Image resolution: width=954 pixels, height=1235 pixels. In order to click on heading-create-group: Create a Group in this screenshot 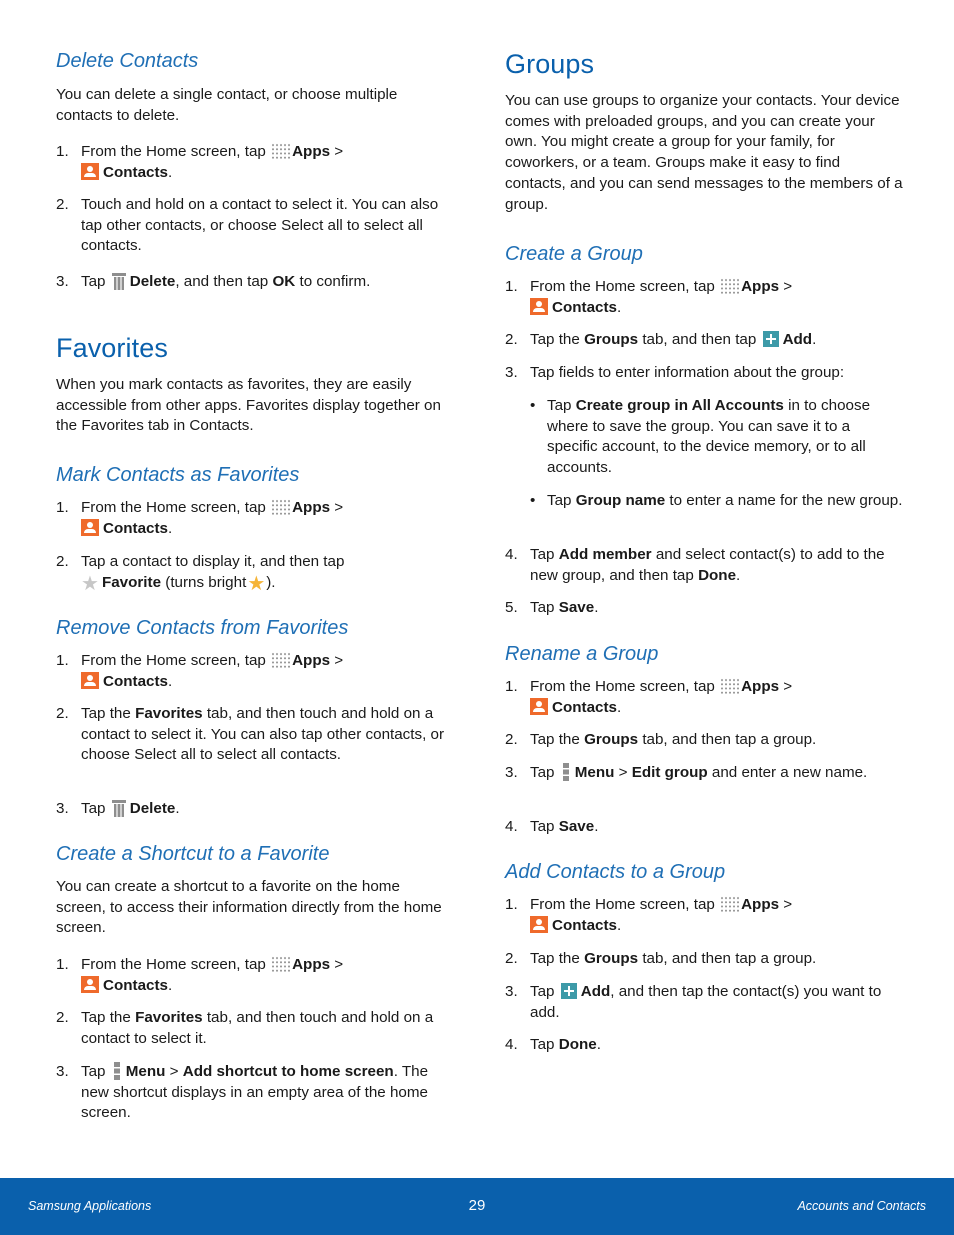, I will do `click(574, 254)`.